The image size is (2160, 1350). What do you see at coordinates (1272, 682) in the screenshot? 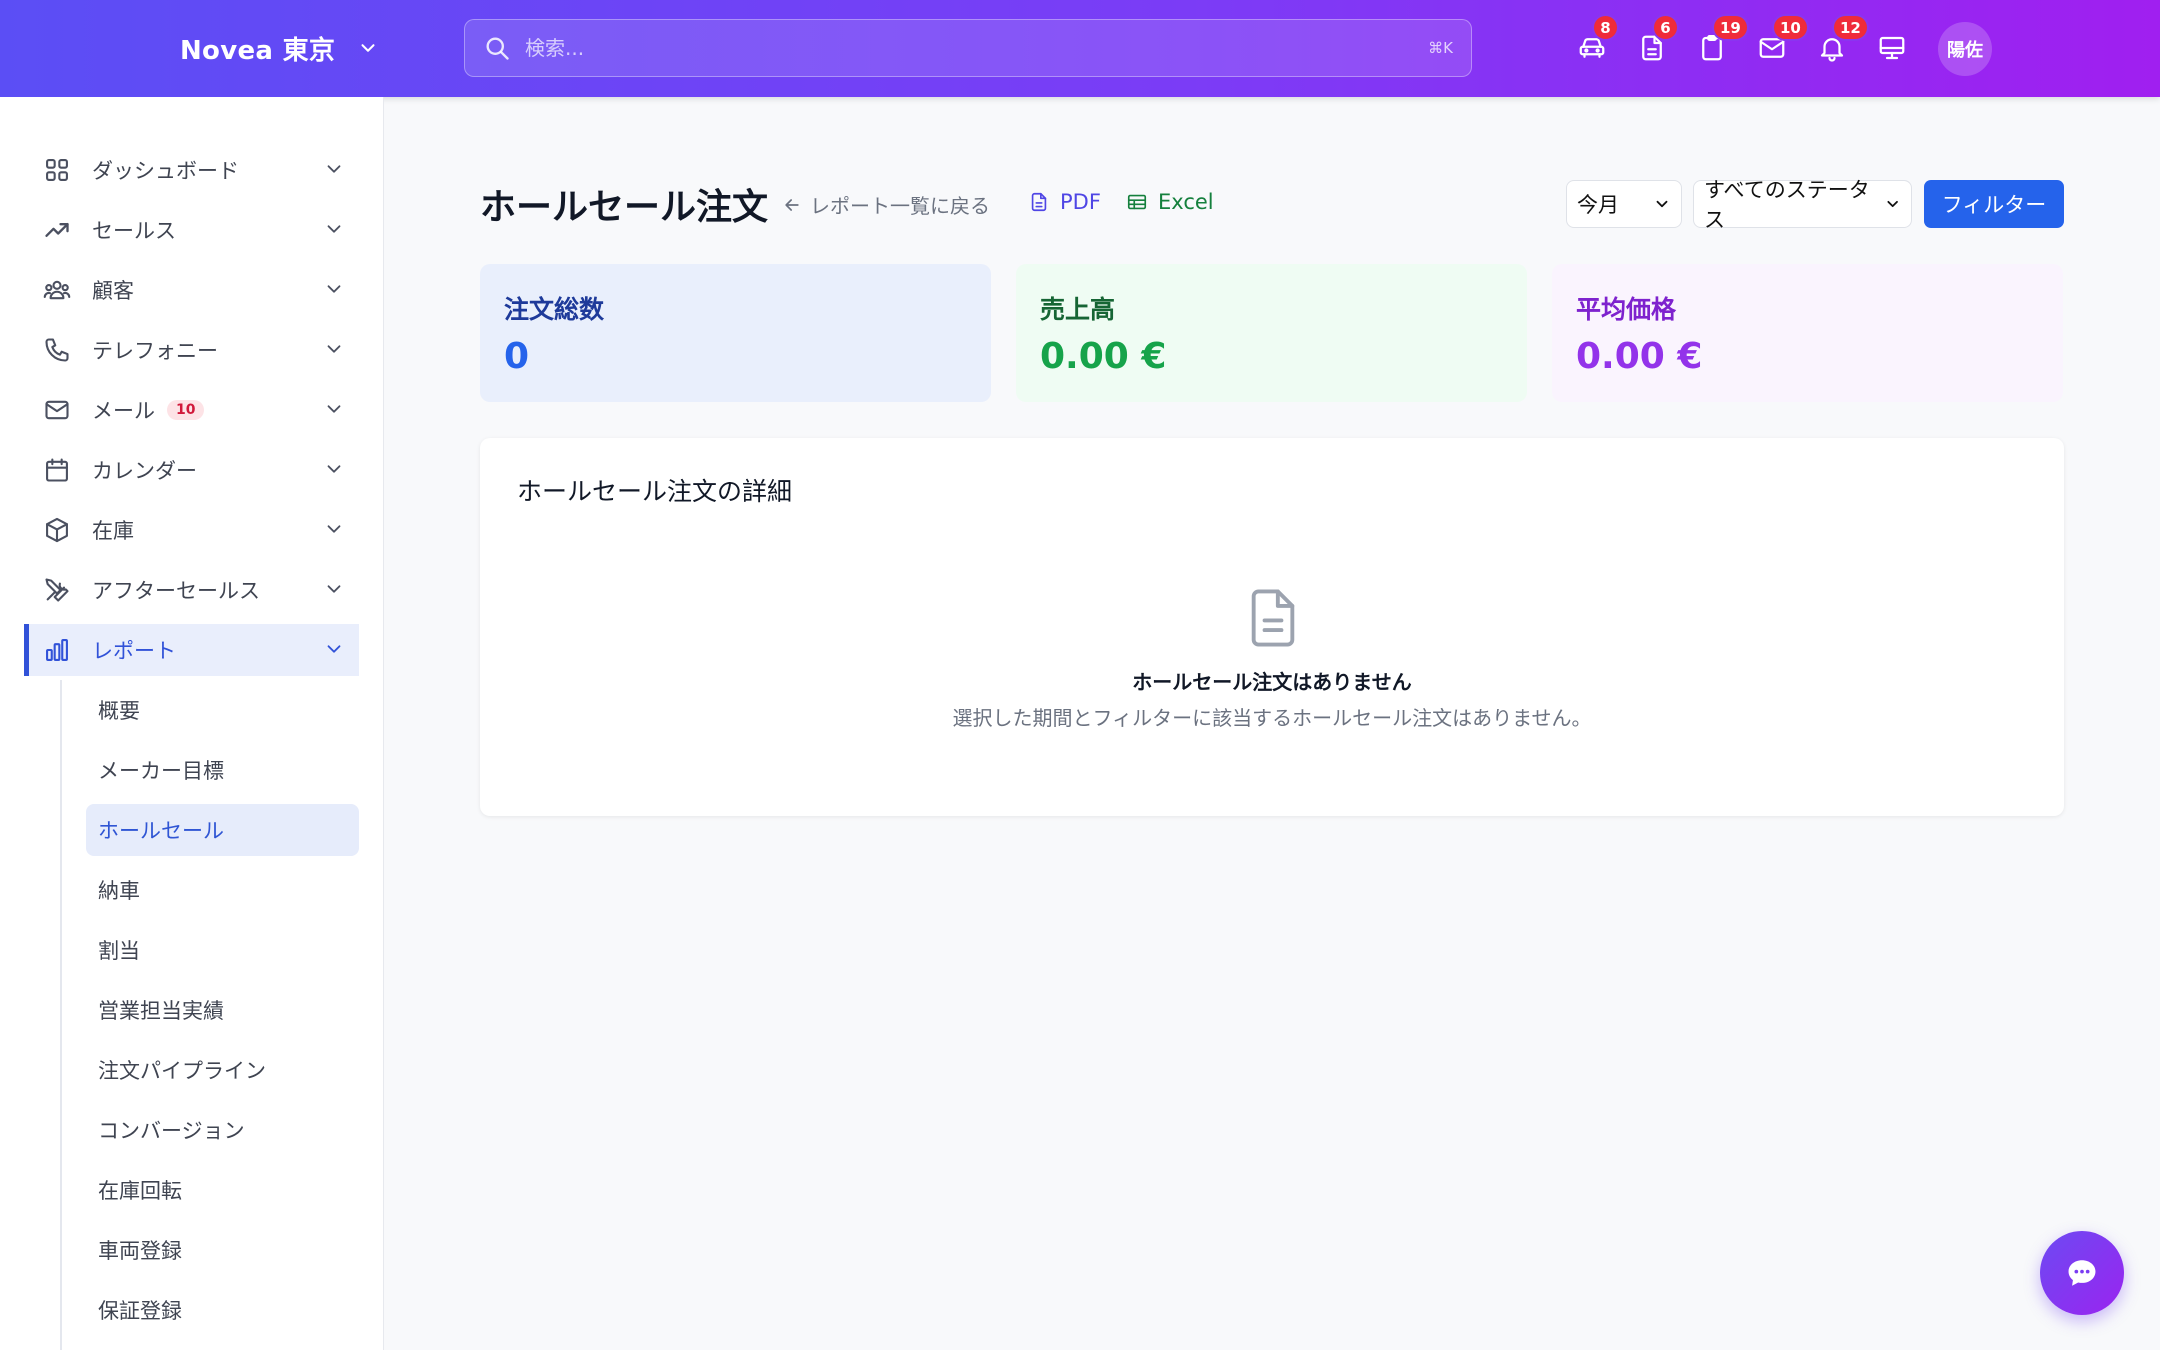
I see `empty-state-title: ホールセール注文はありません` at bounding box center [1272, 682].